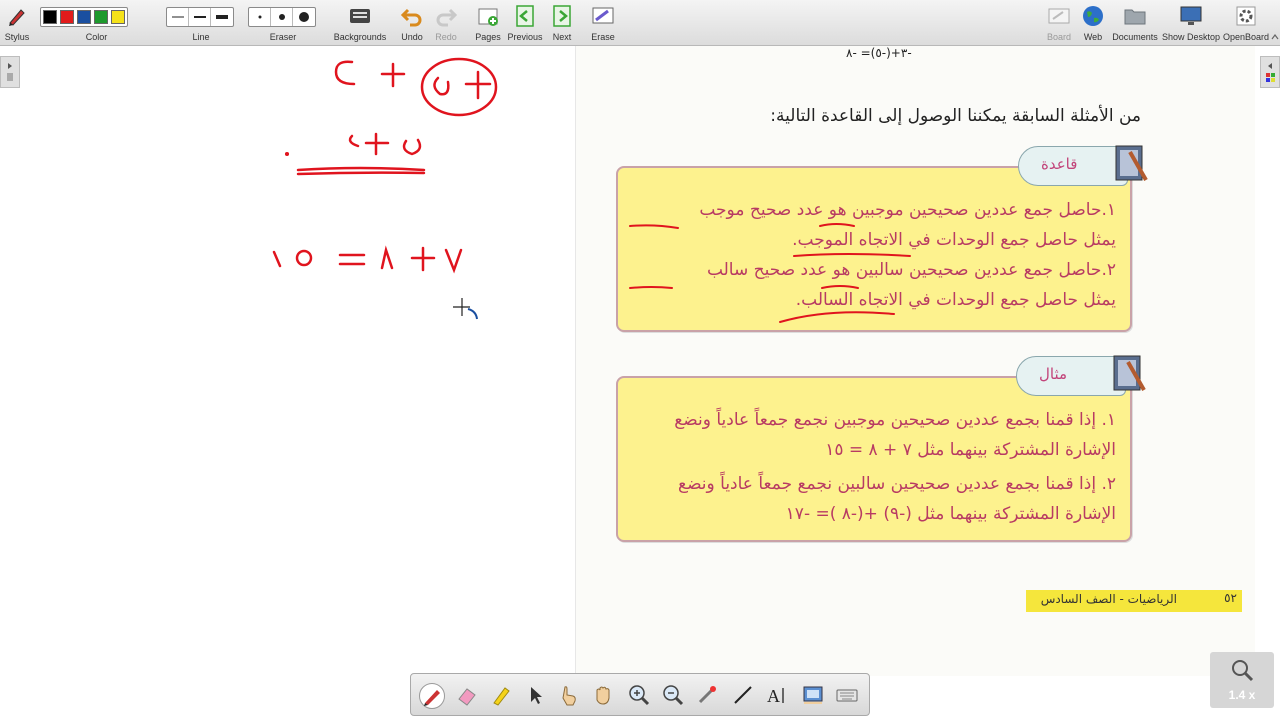 Image resolution: width=1280 pixels, height=720 pixels. Describe the element at coordinates (1191, 15) in the screenshot. I see `monitor-icon` at that location.